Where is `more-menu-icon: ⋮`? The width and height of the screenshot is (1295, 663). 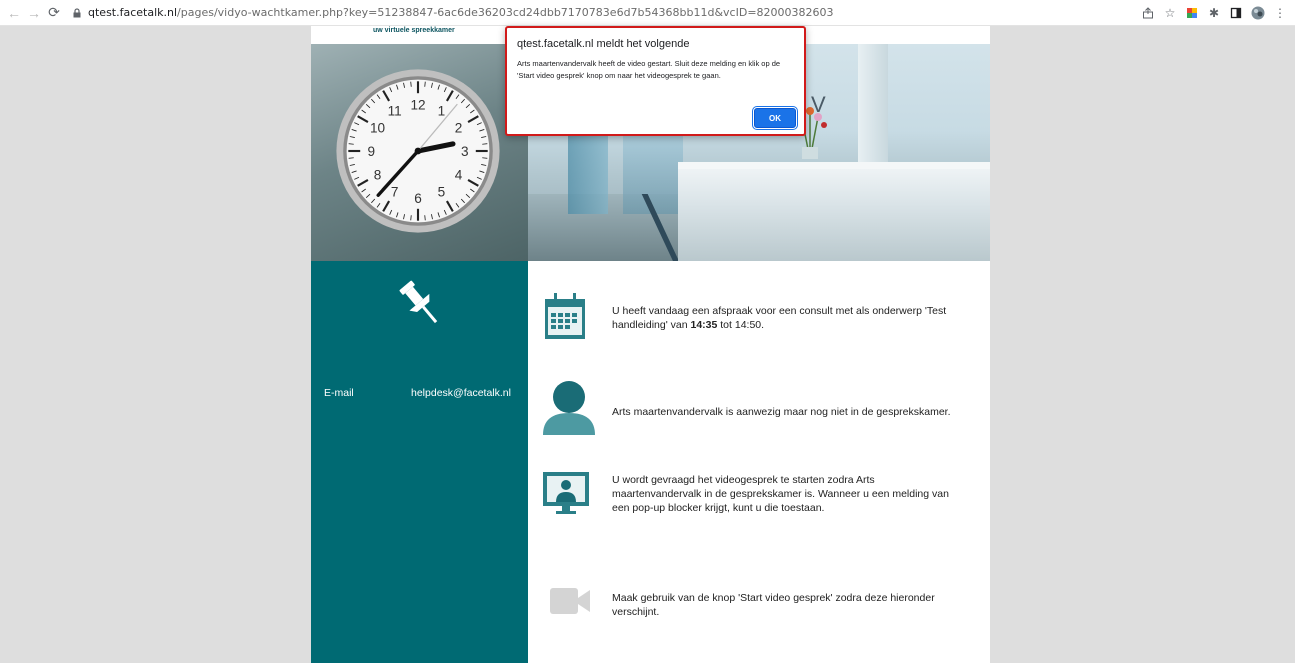 more-menu-icon: ⋮ is located at coordinates (1280, 13).